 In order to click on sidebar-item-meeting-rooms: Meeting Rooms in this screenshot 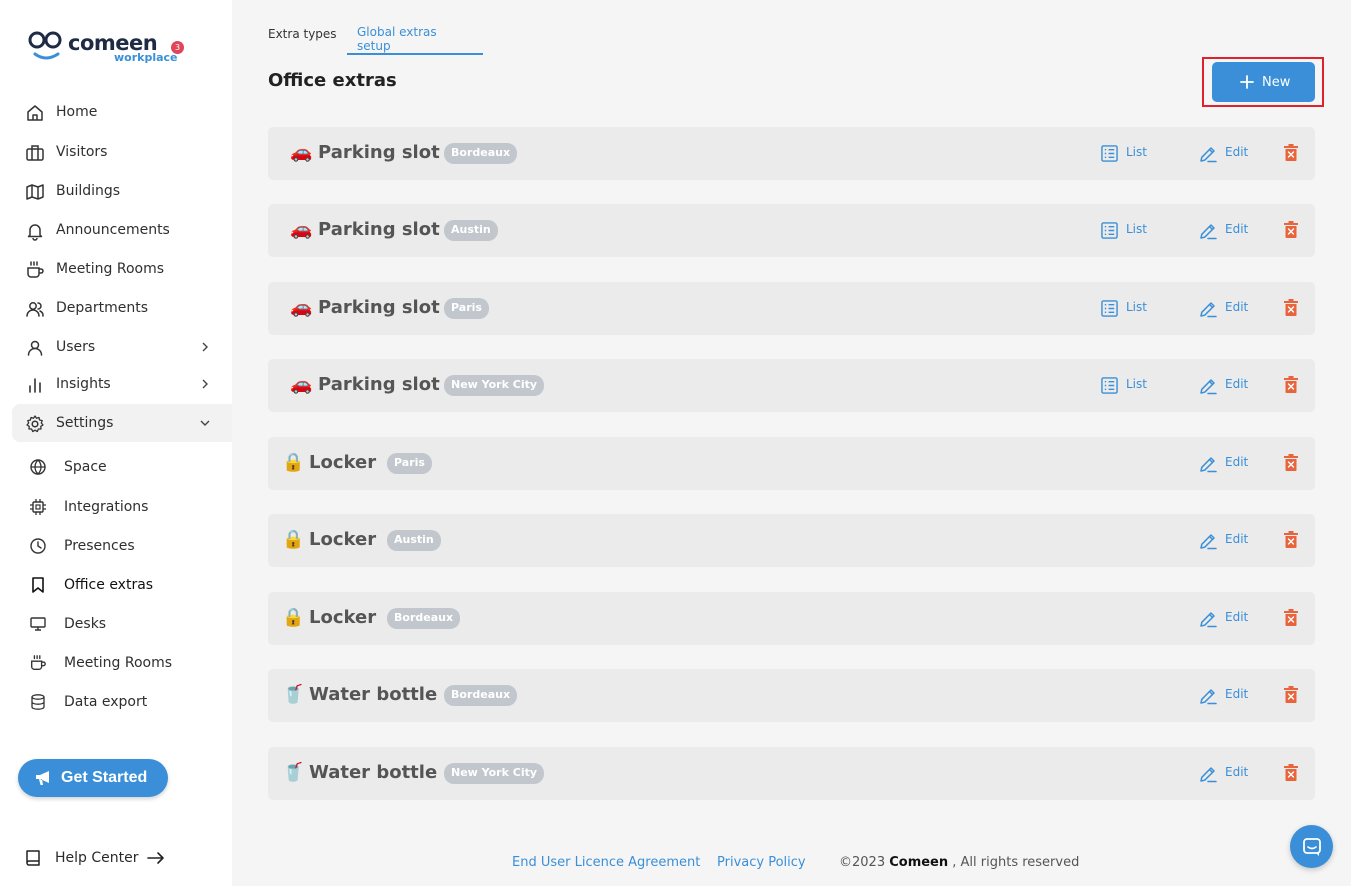, I will do `click(122, 269)`.